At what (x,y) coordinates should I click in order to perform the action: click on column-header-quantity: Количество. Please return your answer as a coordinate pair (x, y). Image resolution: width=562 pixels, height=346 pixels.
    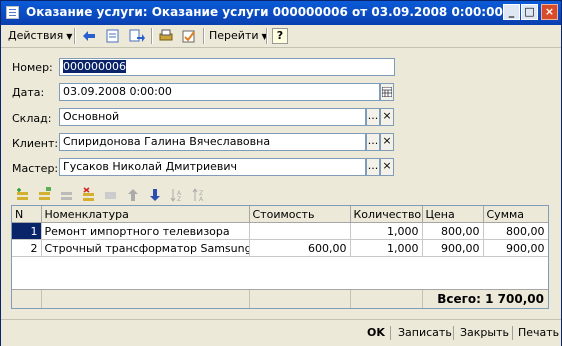
    Looking at the image, I should click on (386, 214).